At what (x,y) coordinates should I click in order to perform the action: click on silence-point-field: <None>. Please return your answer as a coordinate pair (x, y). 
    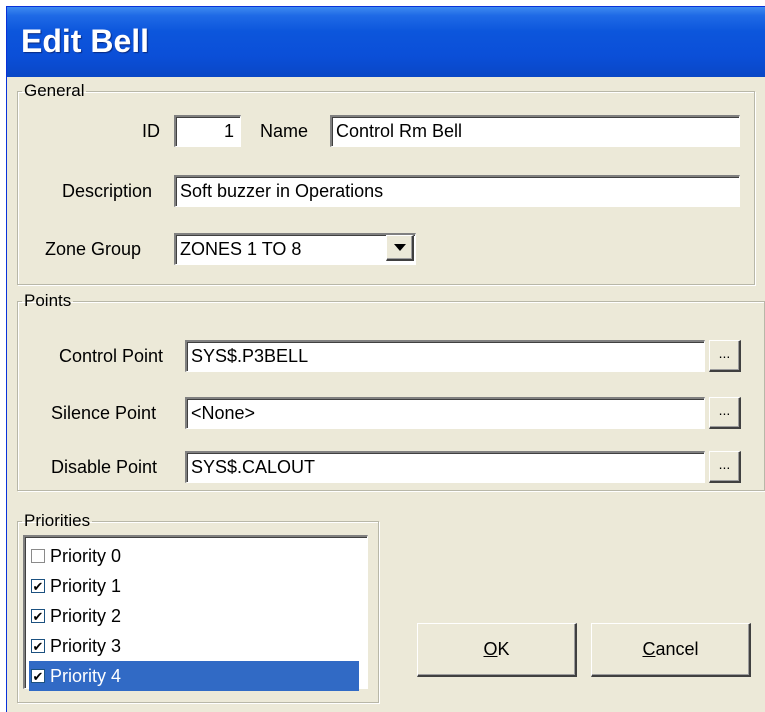
    Looking at the image, I should click on (445, 413).